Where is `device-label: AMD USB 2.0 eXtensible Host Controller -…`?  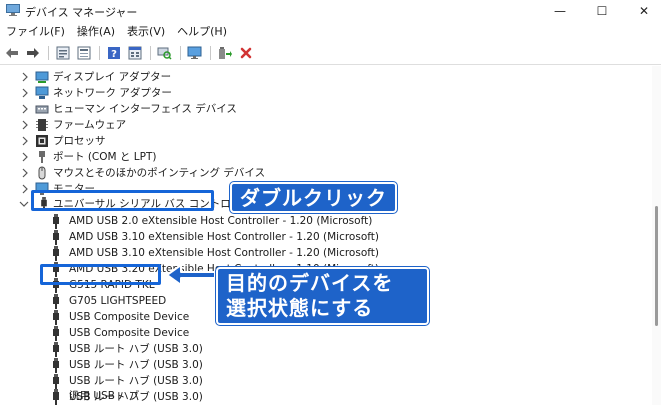
device-label: AMD USB 2.0 eXtensible Host Controller -… is located at coordinates (221, 221).